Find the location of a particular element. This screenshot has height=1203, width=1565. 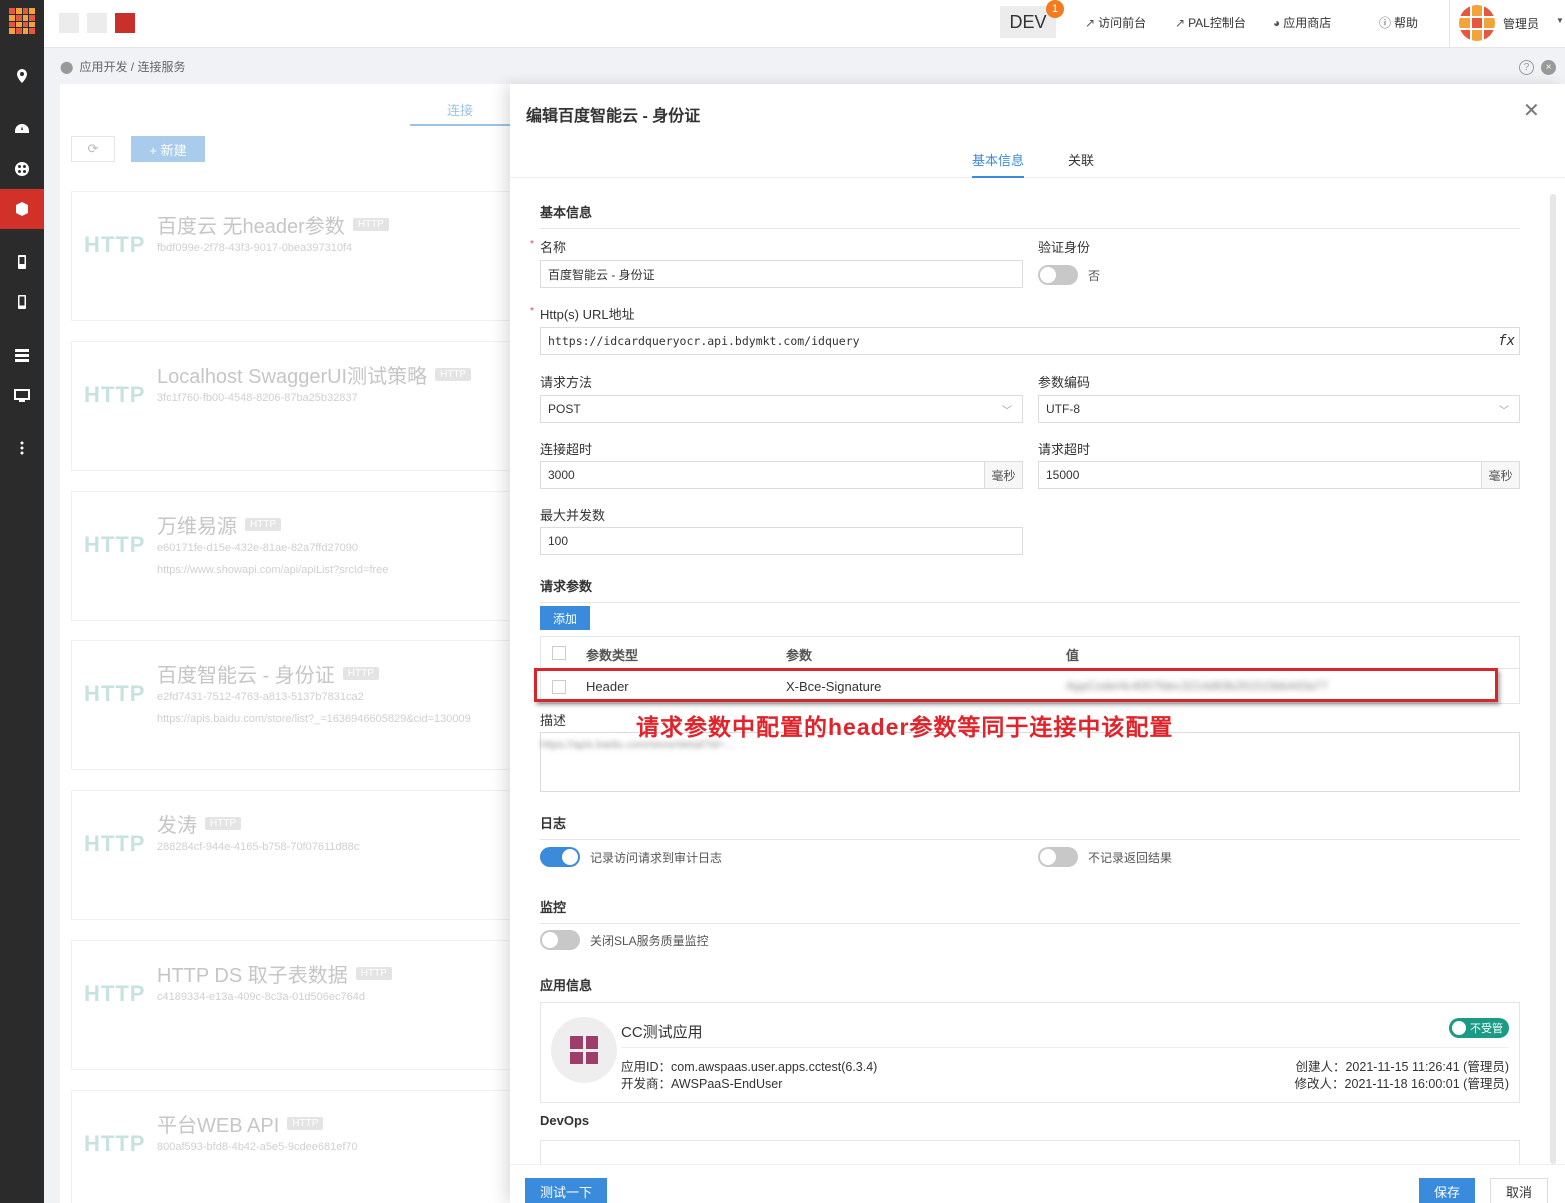

new-button: + 新建 is located at coordinates (168, 149).